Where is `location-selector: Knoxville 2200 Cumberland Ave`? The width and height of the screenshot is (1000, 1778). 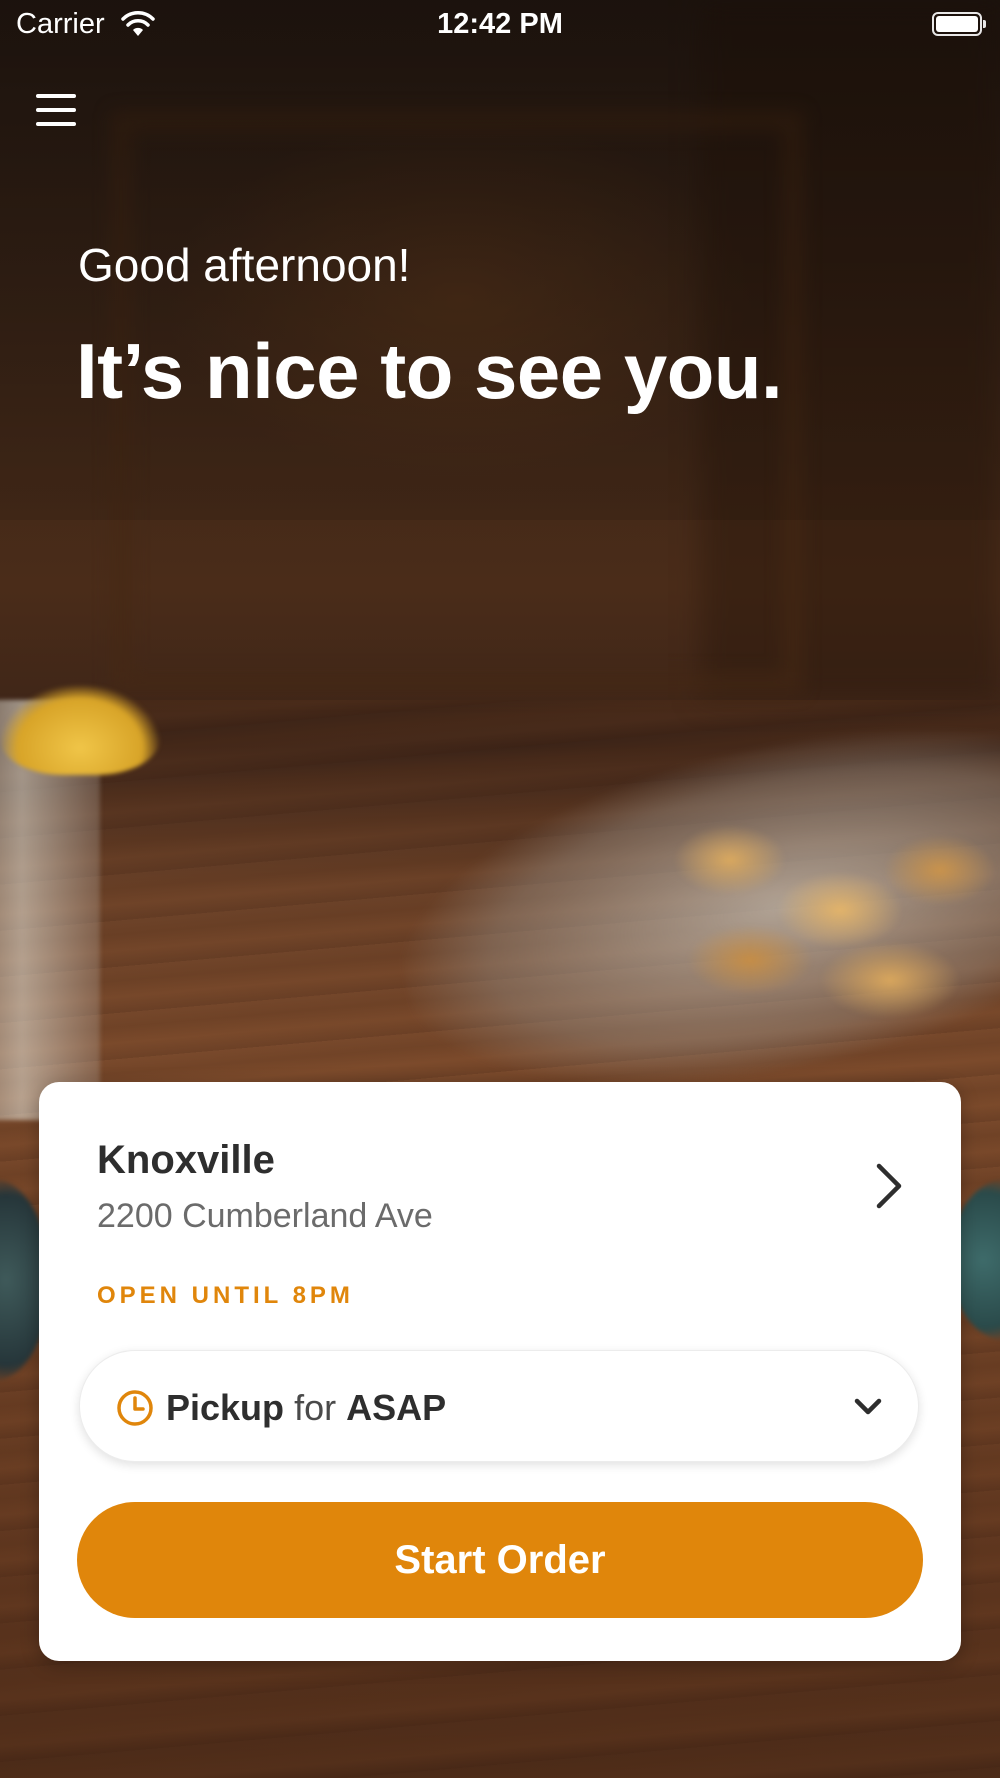 location-selector: Knoxville 2200 Cumberland Ave is located at coordinates (500, 1172).